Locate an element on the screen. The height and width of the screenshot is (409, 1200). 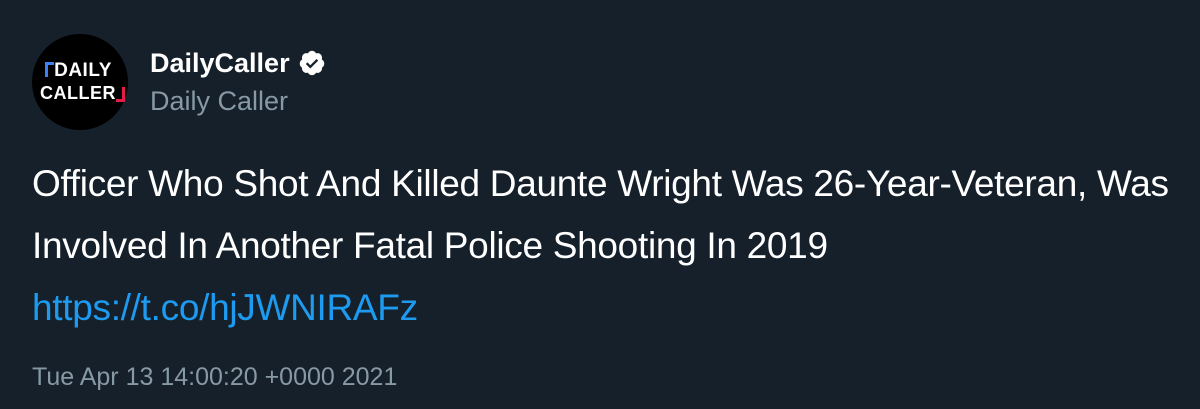
tweet-link: https://t.co/hjJWNIRAFz is located at coordinates (225, 307).